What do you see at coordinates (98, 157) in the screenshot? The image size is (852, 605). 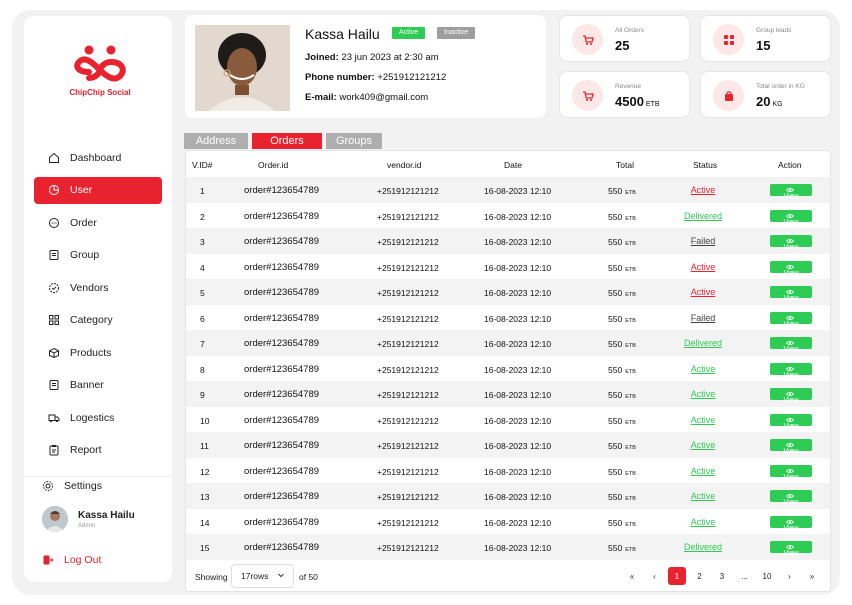 I see `sidebar-item-dashboard: Dashboard` at bounding box center [98, 157].